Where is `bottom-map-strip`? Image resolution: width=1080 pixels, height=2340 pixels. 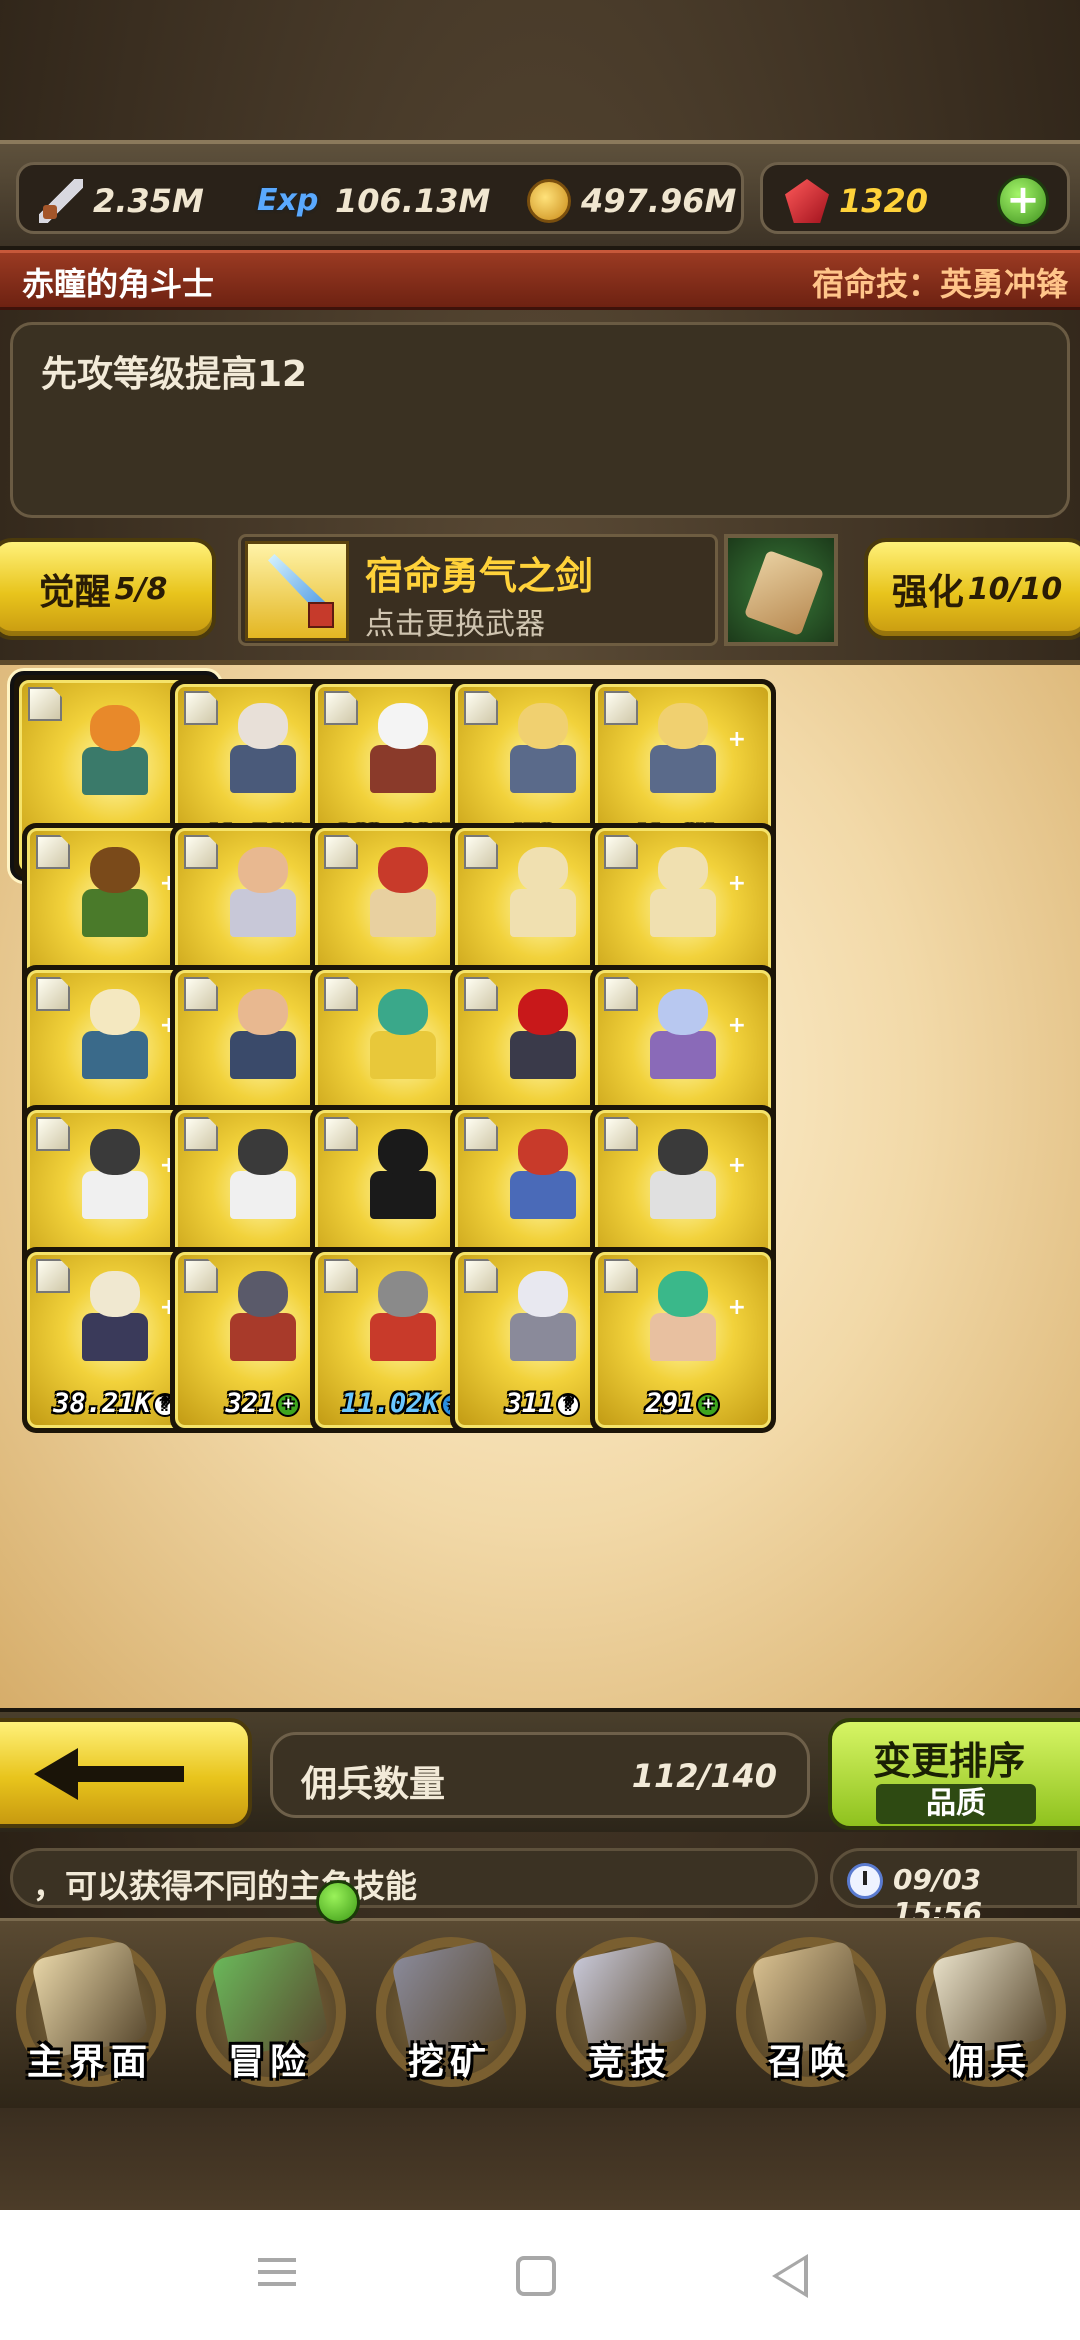 bottom-map-strip is located at coordinates (540, 2159).